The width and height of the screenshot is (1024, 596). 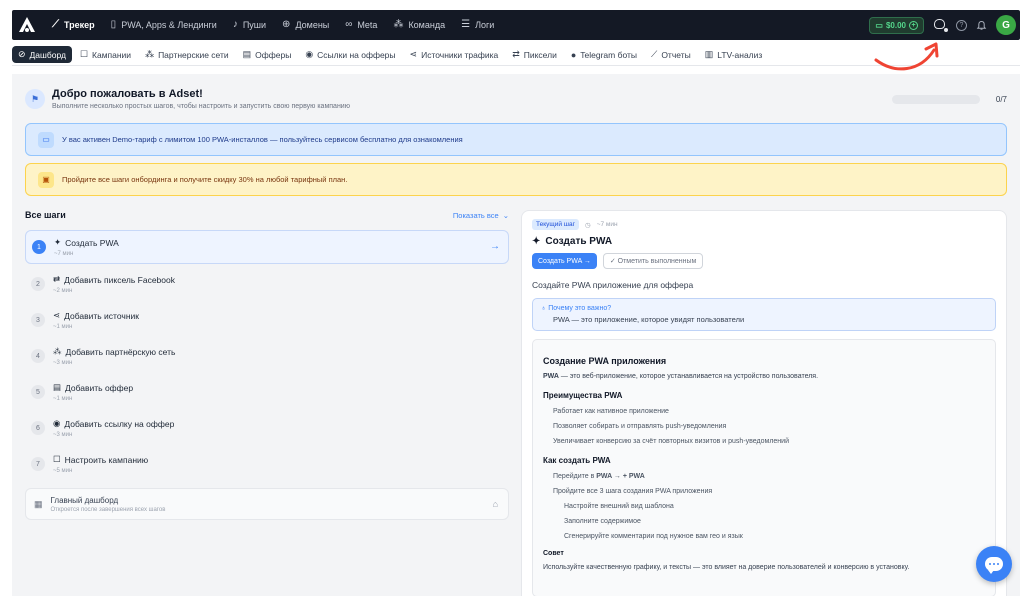 What do you see at coordinates (356, 54) in the screenshot?
I see `subnav-label: Ссылки на офферы` at bounding box center [356, 54].